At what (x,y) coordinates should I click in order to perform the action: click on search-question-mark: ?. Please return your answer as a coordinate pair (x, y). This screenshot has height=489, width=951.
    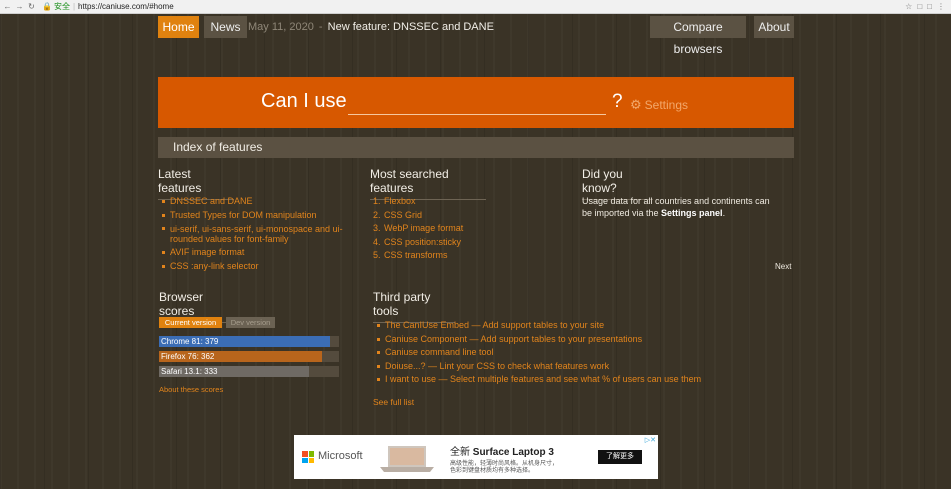
    Looking at the image, I should click on (617, 101).